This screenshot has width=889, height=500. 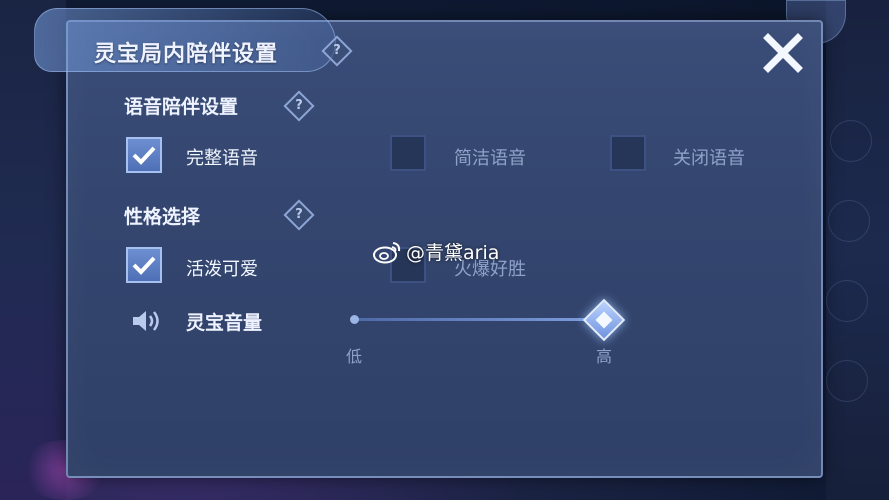 I want to click on personality-lively-label: 活泼可爱, so click(x=222, y=268).